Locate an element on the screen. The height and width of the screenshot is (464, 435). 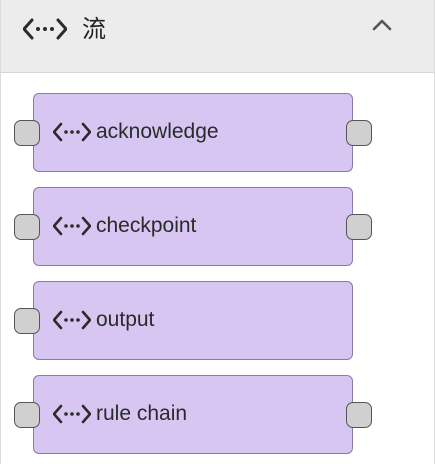
node-checkpoint: checkpoint is located at coordinates (193, 226).